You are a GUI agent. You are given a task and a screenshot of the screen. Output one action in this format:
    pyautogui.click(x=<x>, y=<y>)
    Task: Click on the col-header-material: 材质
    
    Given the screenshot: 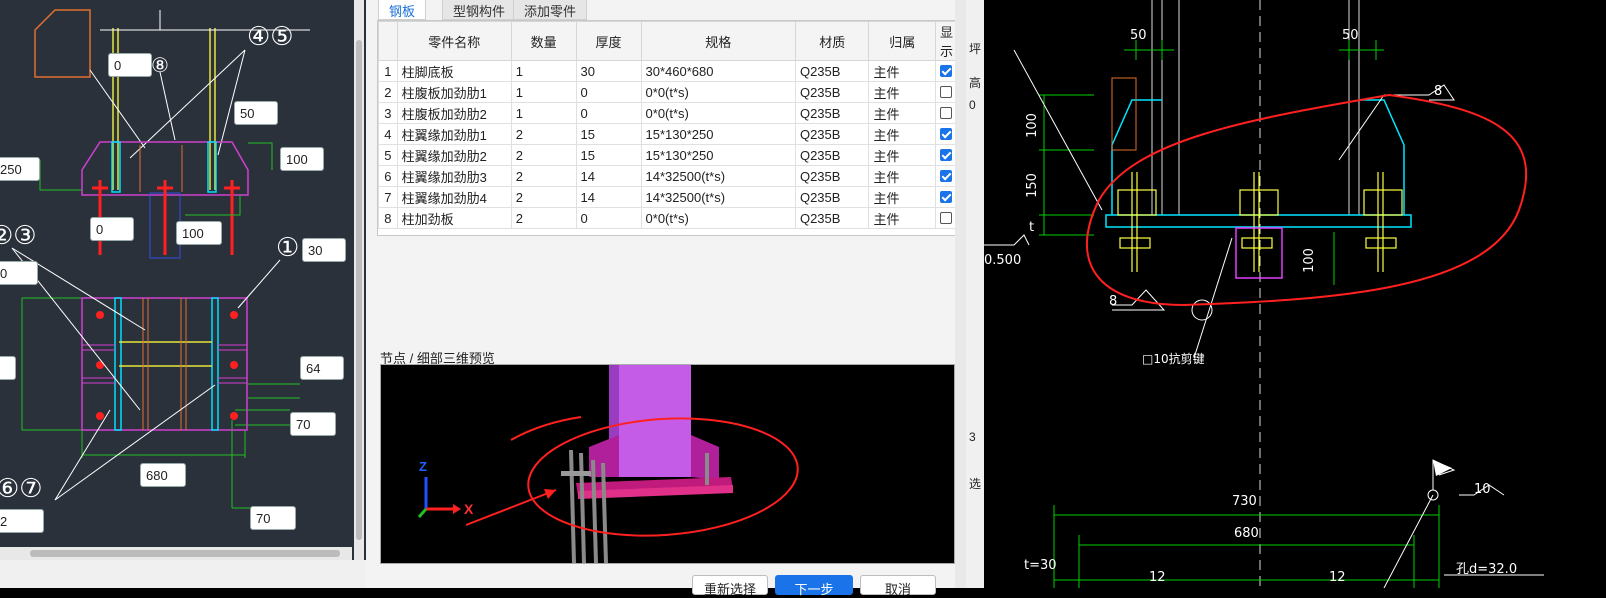 What is the action you would take?
    pyautogui.click(x=832, y=41)
    